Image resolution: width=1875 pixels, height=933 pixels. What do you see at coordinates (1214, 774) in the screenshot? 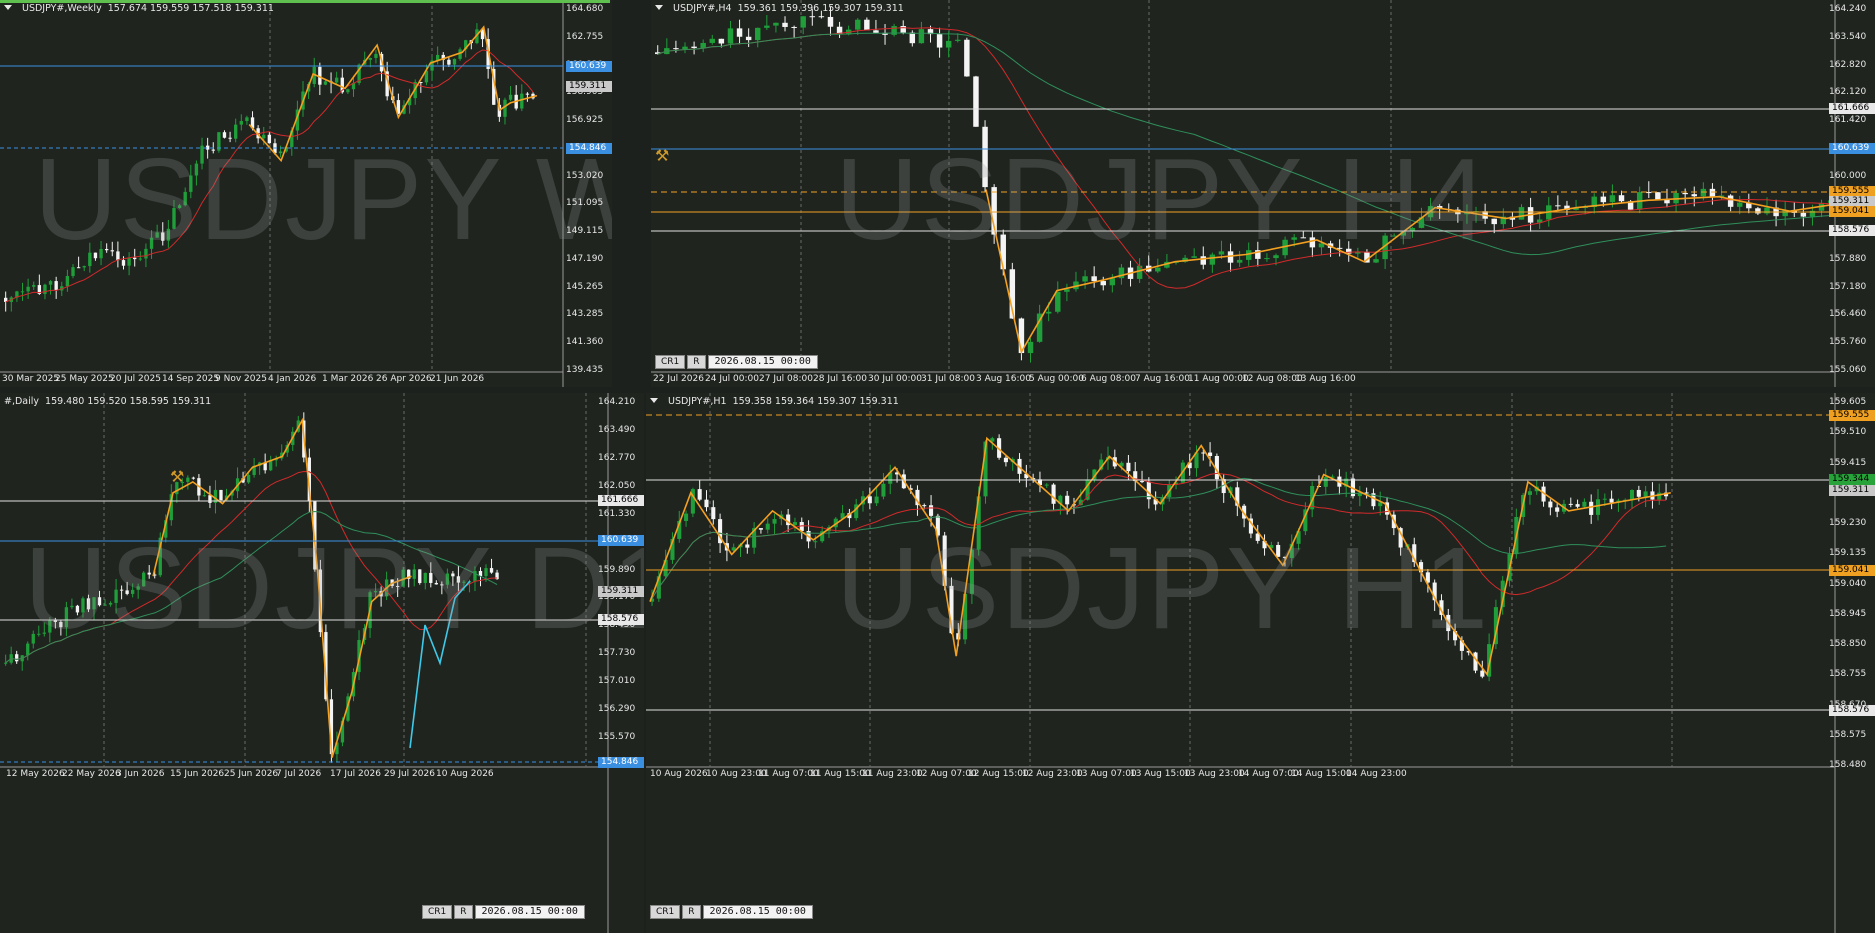
I see `time-tick-label: 13 Aug 23:00` at bounding box center [1214, 774].